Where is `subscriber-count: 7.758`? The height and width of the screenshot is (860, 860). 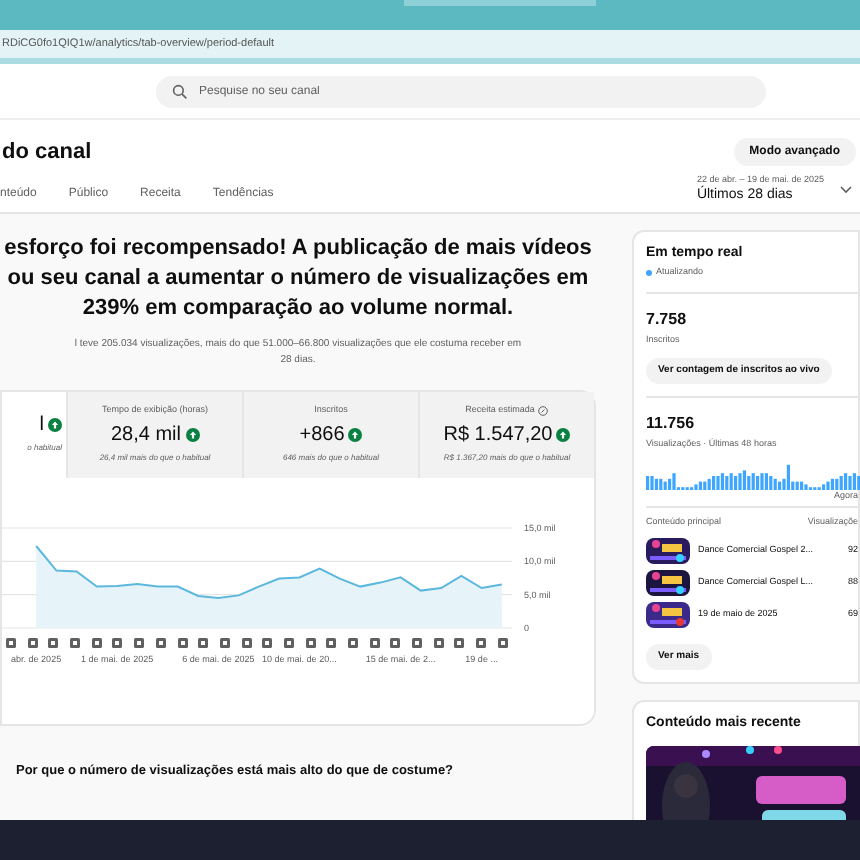 subscriber-count: 7.758 is located at coordinates (666, 320).